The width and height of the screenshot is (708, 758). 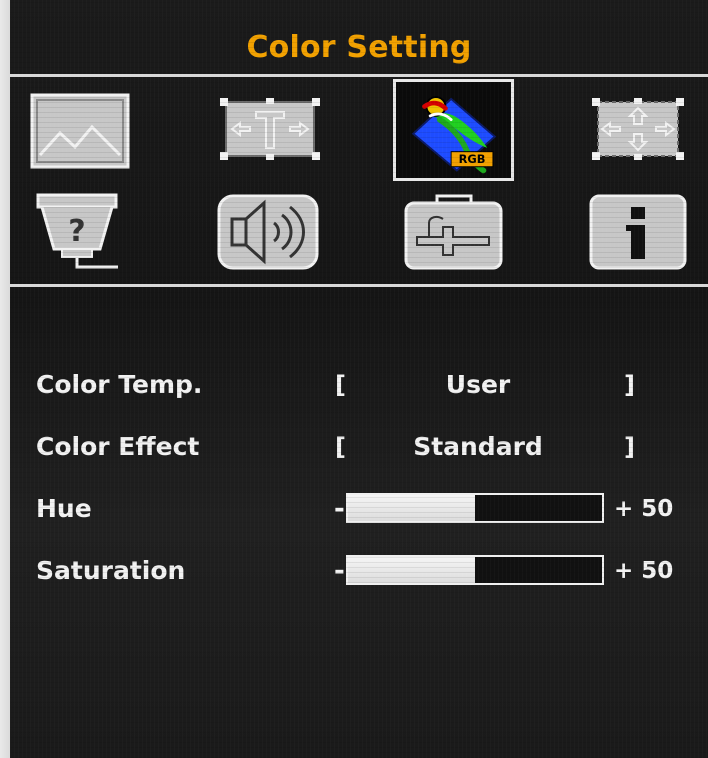 What do you see at coordinates (359, 75) in the screenshot?
I see `top-divider` at bounding box center [359, 75].